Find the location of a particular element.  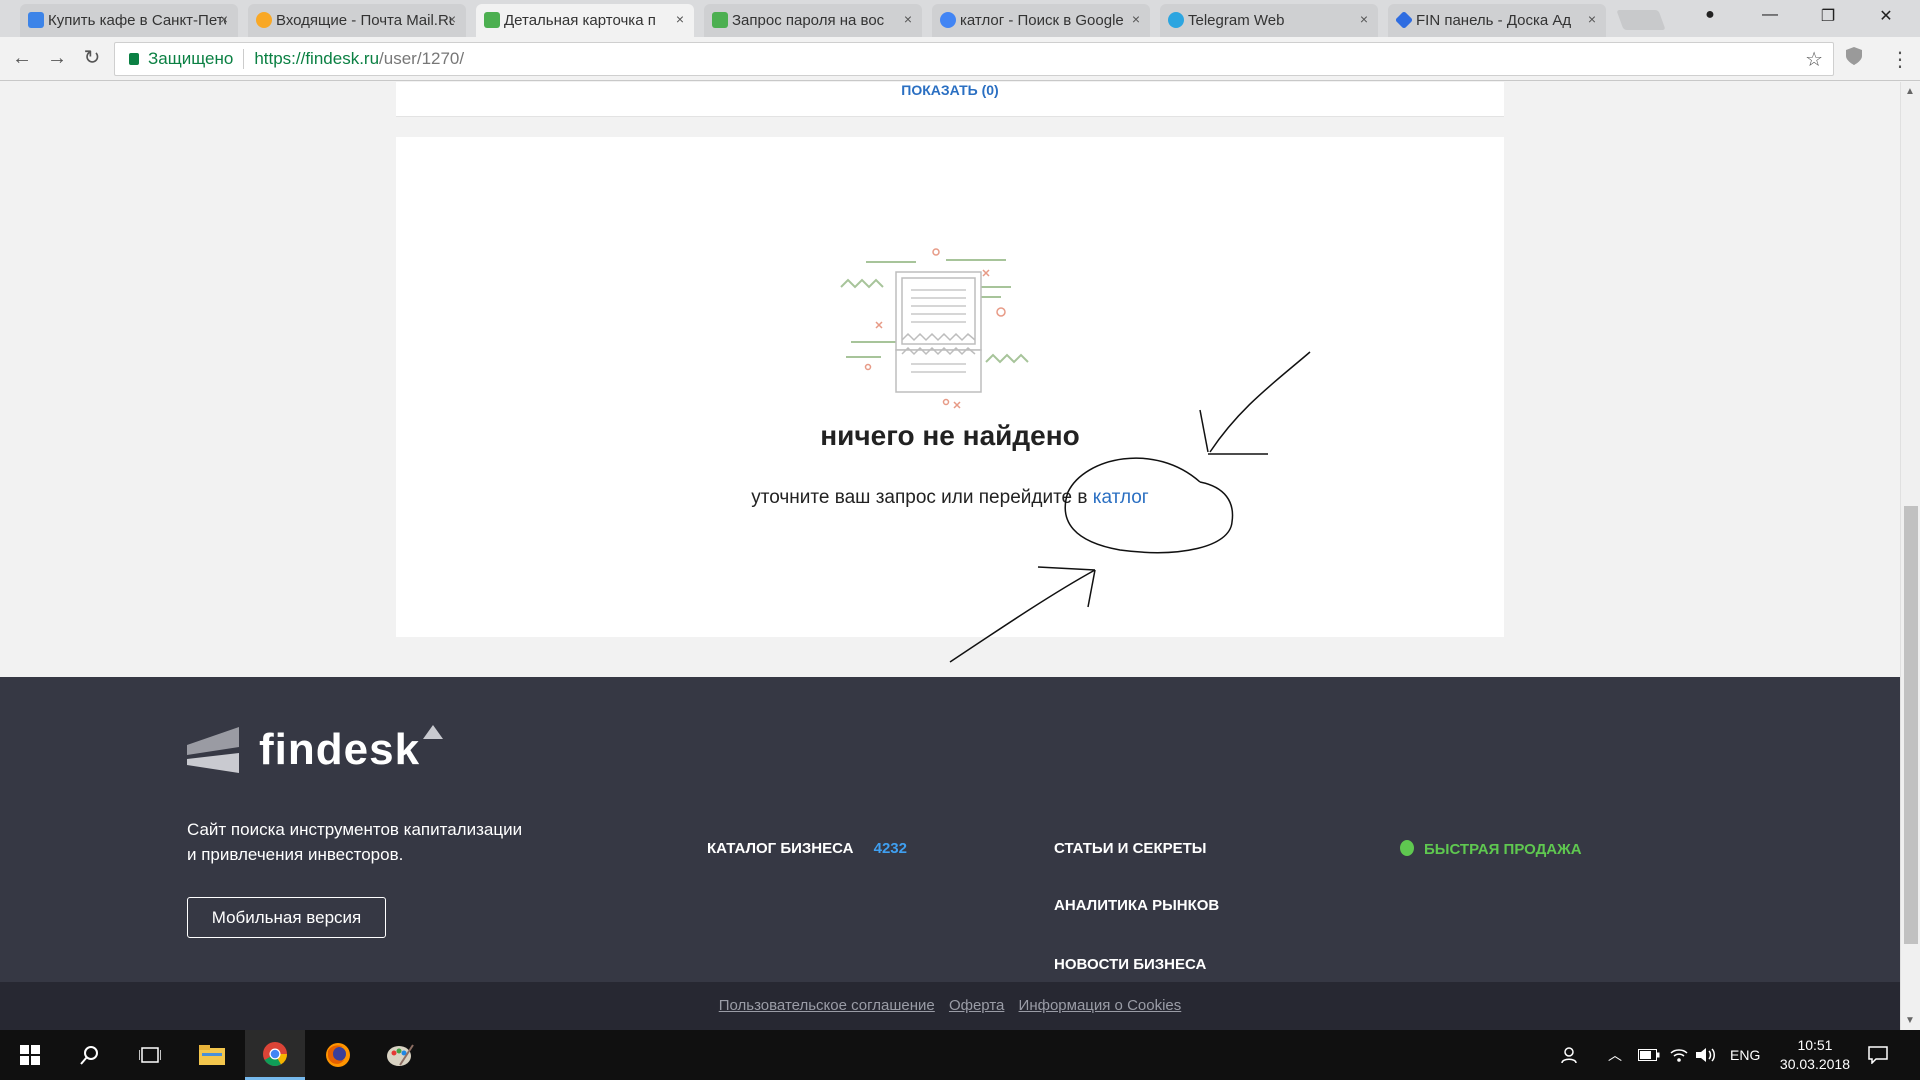

tab-title: Входящие - Почта Mail.Ru is located at coordinates (365, 20).